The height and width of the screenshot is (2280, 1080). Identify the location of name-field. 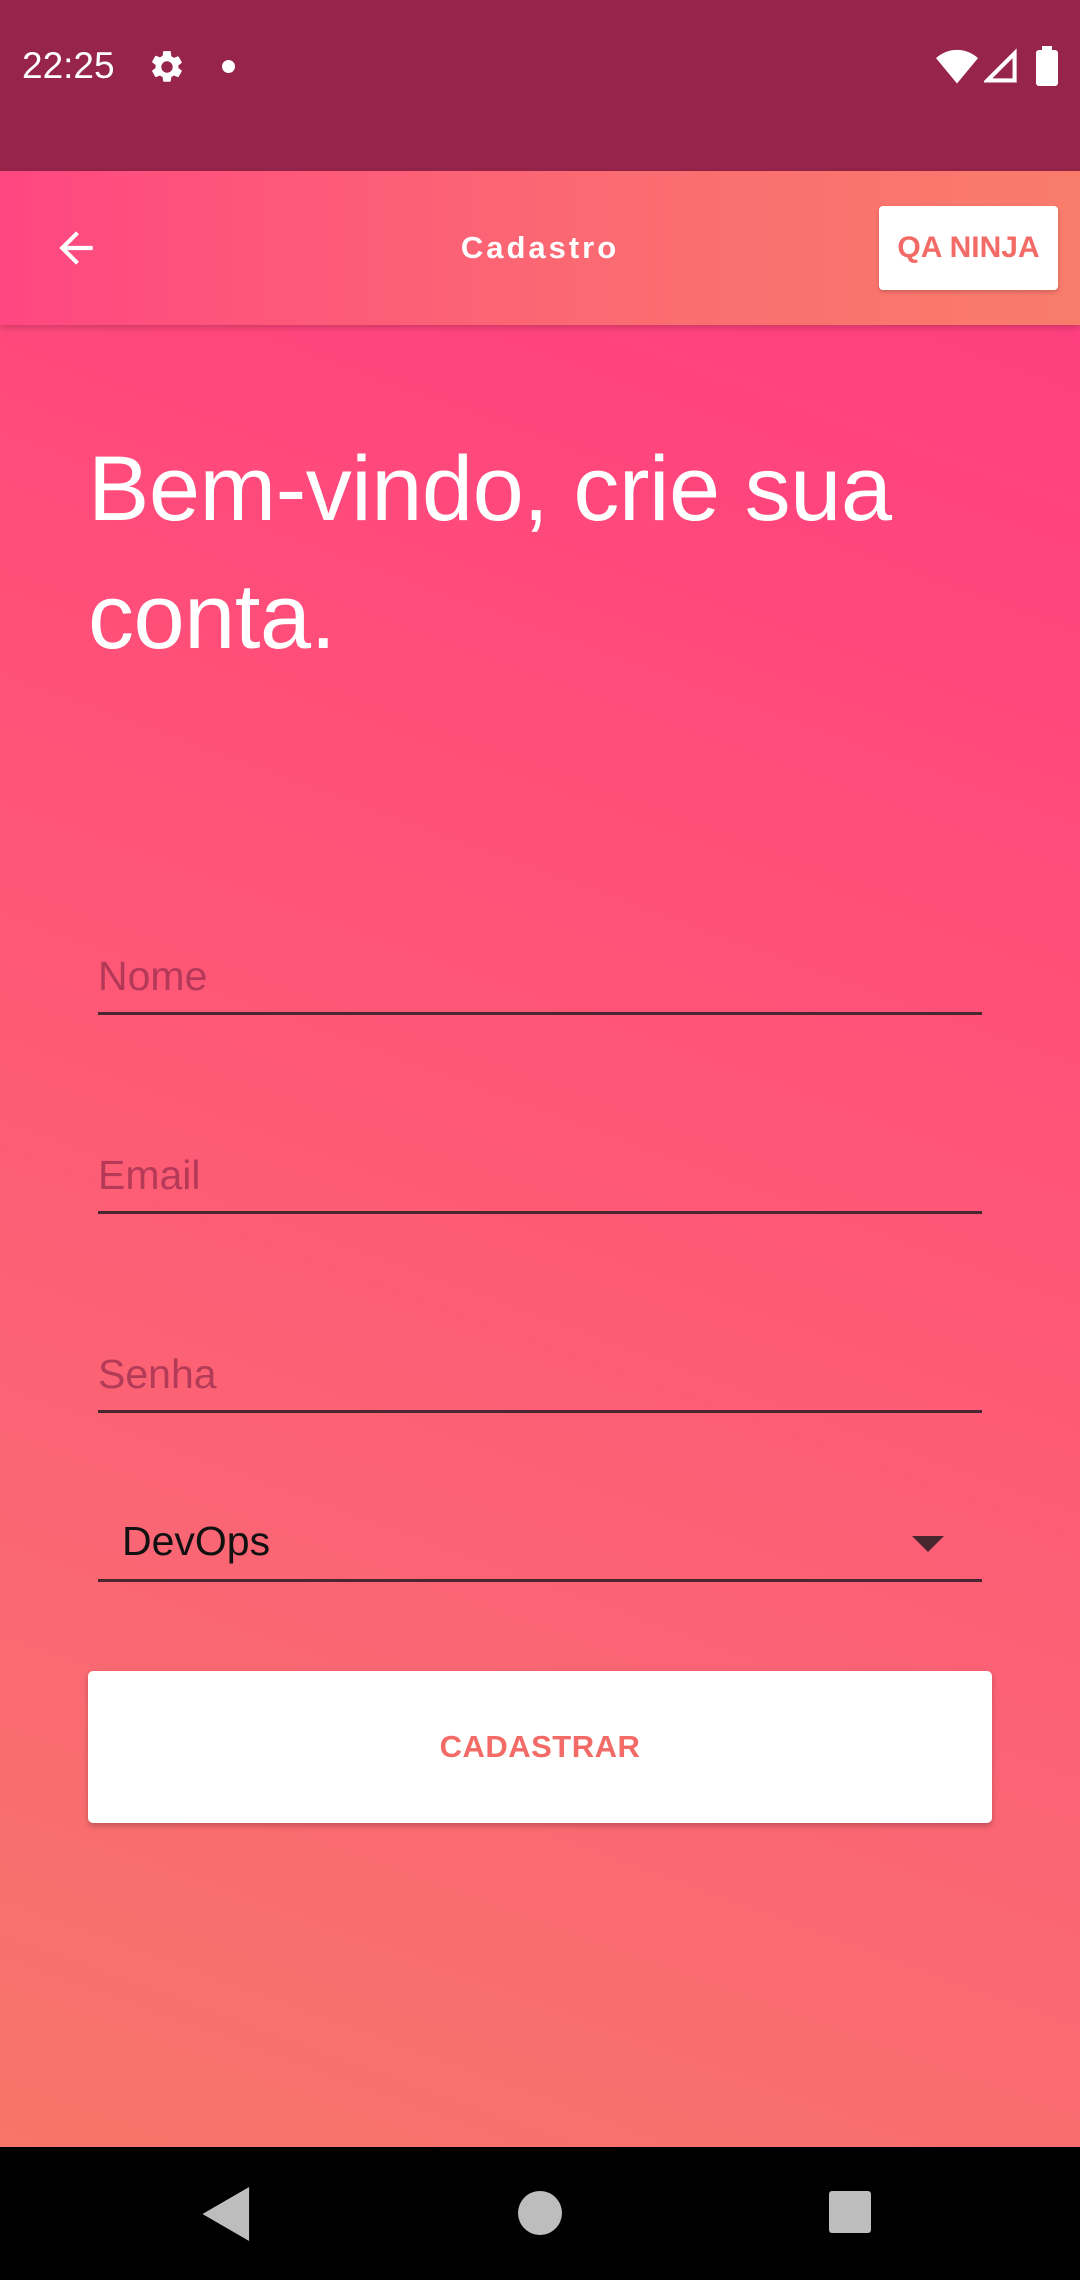
(540, 970).